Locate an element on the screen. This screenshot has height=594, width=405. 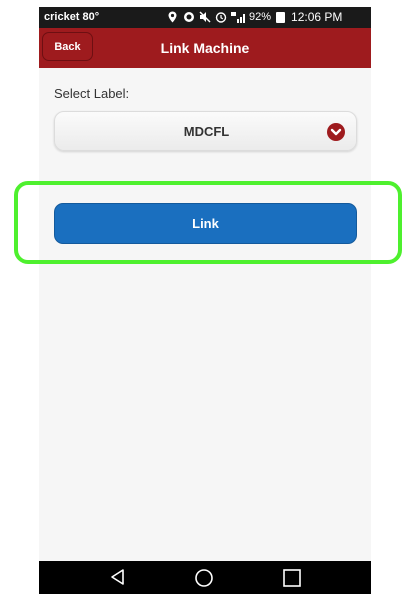
status-bar: cricket 80° 92% 12:06 PM is located at coordinates (205, 17).